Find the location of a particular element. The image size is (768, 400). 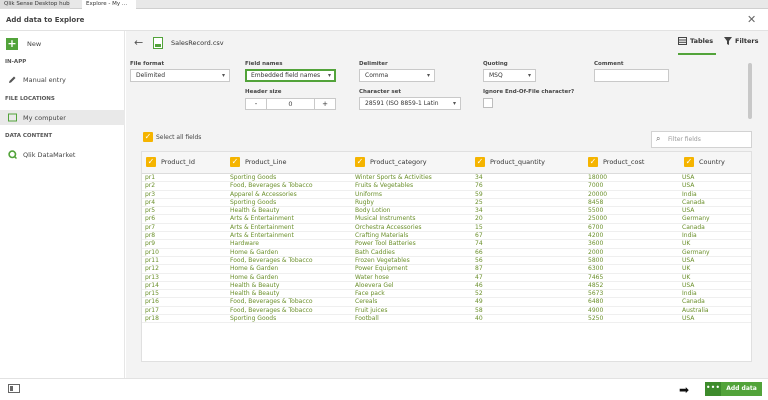

table-cell: 3600 is located at coordinates (596, 244).